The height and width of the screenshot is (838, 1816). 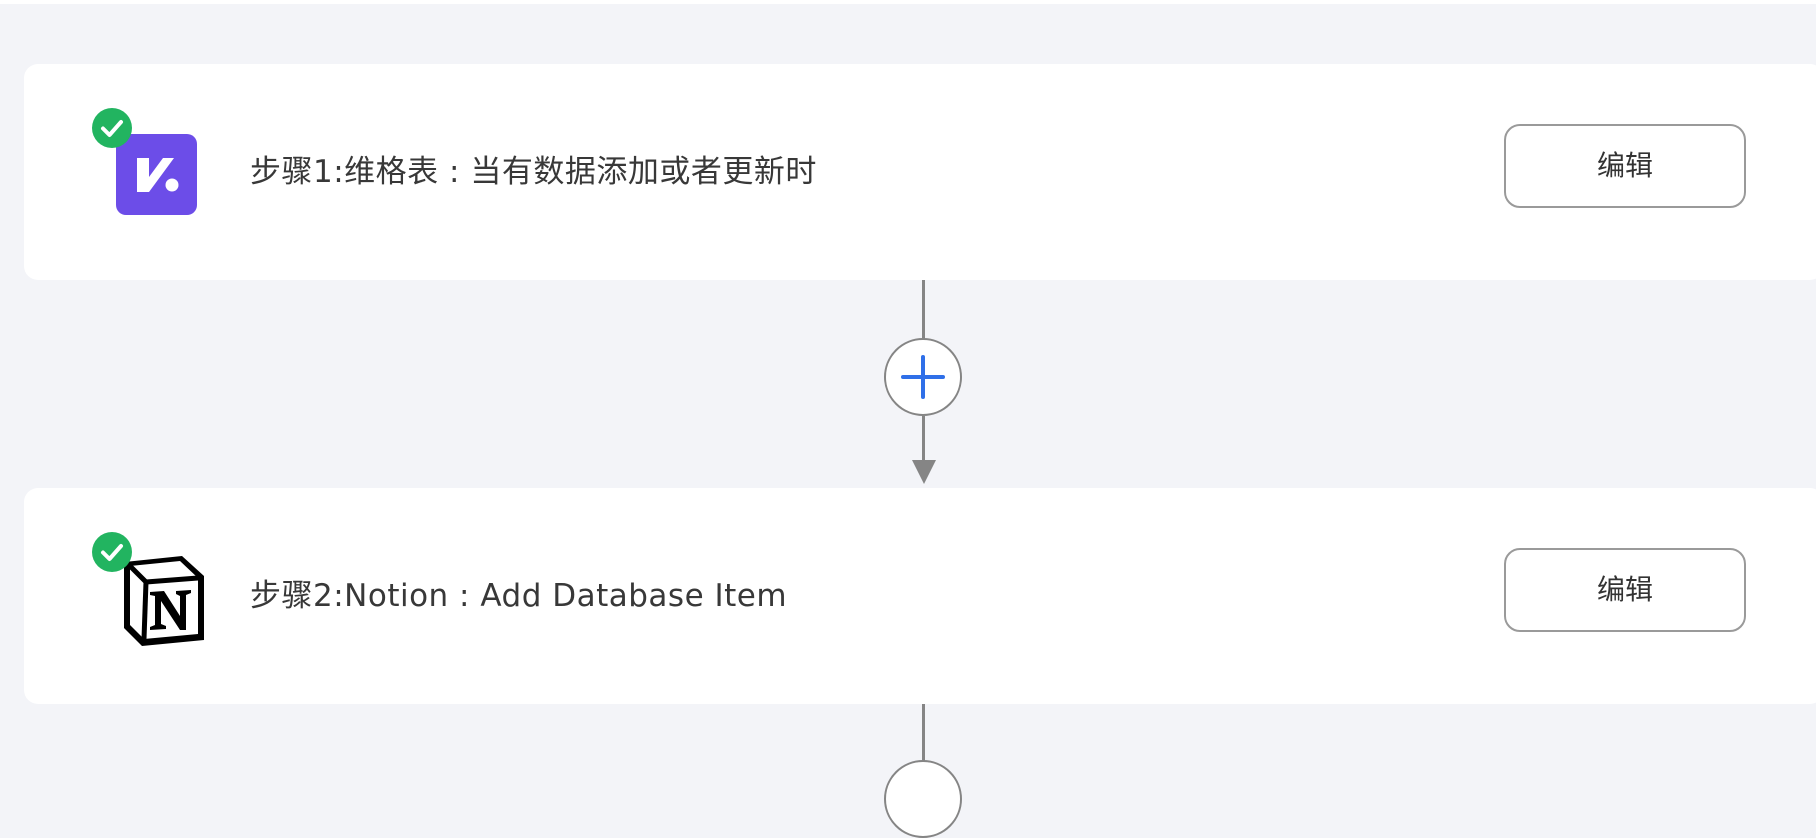 I want to click on step-title: 步骤1:维格表 : 当有数据添加或者更新时, so click(x=533, y=172).